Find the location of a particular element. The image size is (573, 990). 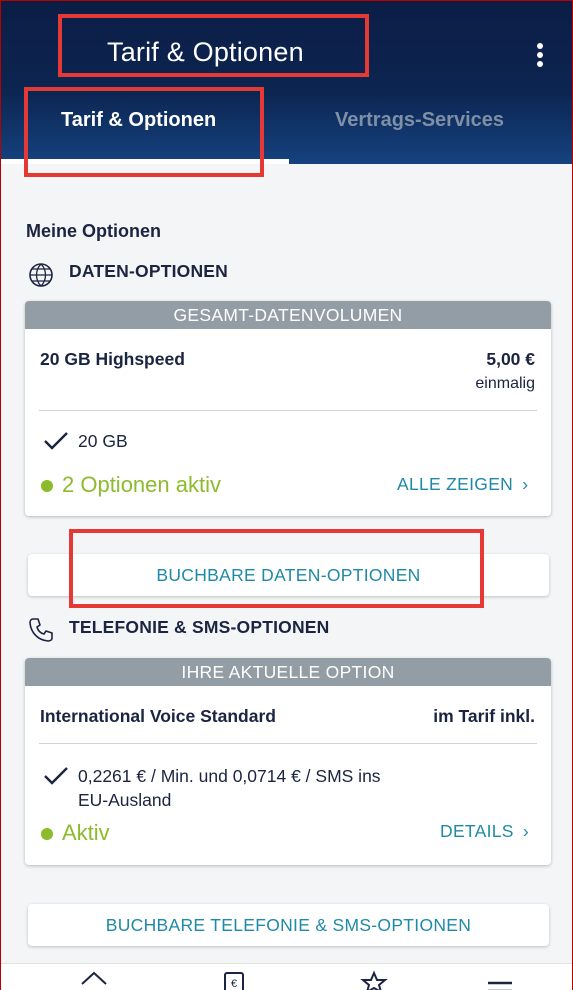

price-note: einmalig is located at coordinates (505, 383).